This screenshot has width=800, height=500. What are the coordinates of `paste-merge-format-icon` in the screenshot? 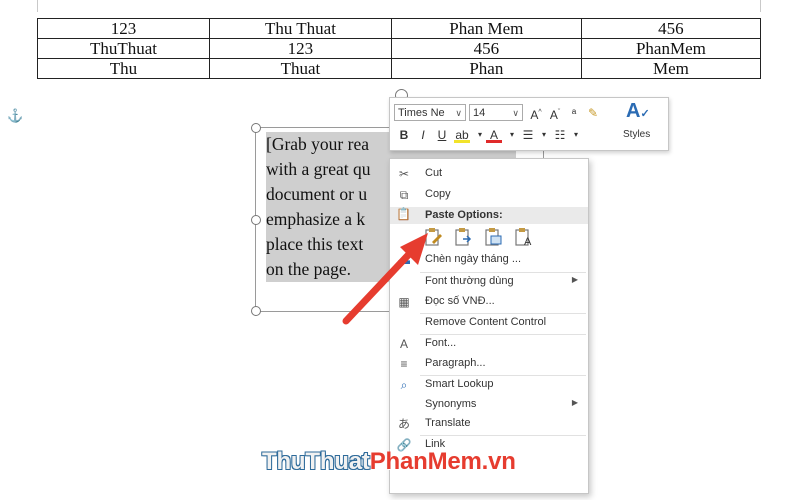 It's located at (463, 237).